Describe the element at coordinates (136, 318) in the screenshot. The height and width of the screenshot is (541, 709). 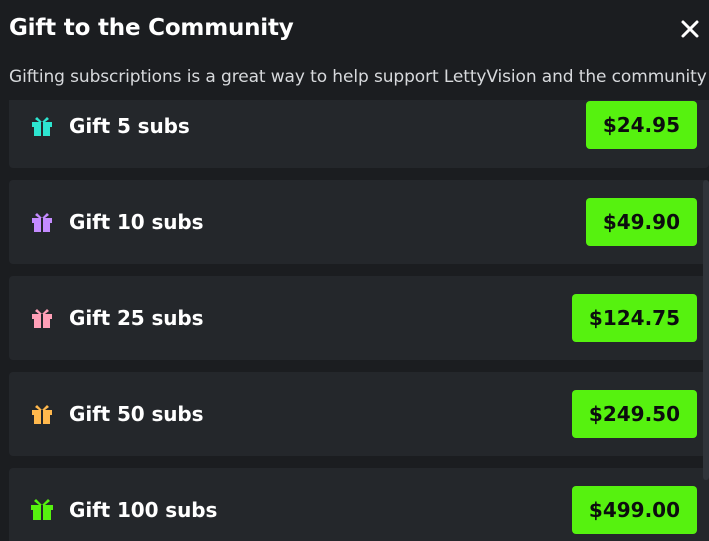
I see `gift-option-label: Gift 25 subs` at that location.